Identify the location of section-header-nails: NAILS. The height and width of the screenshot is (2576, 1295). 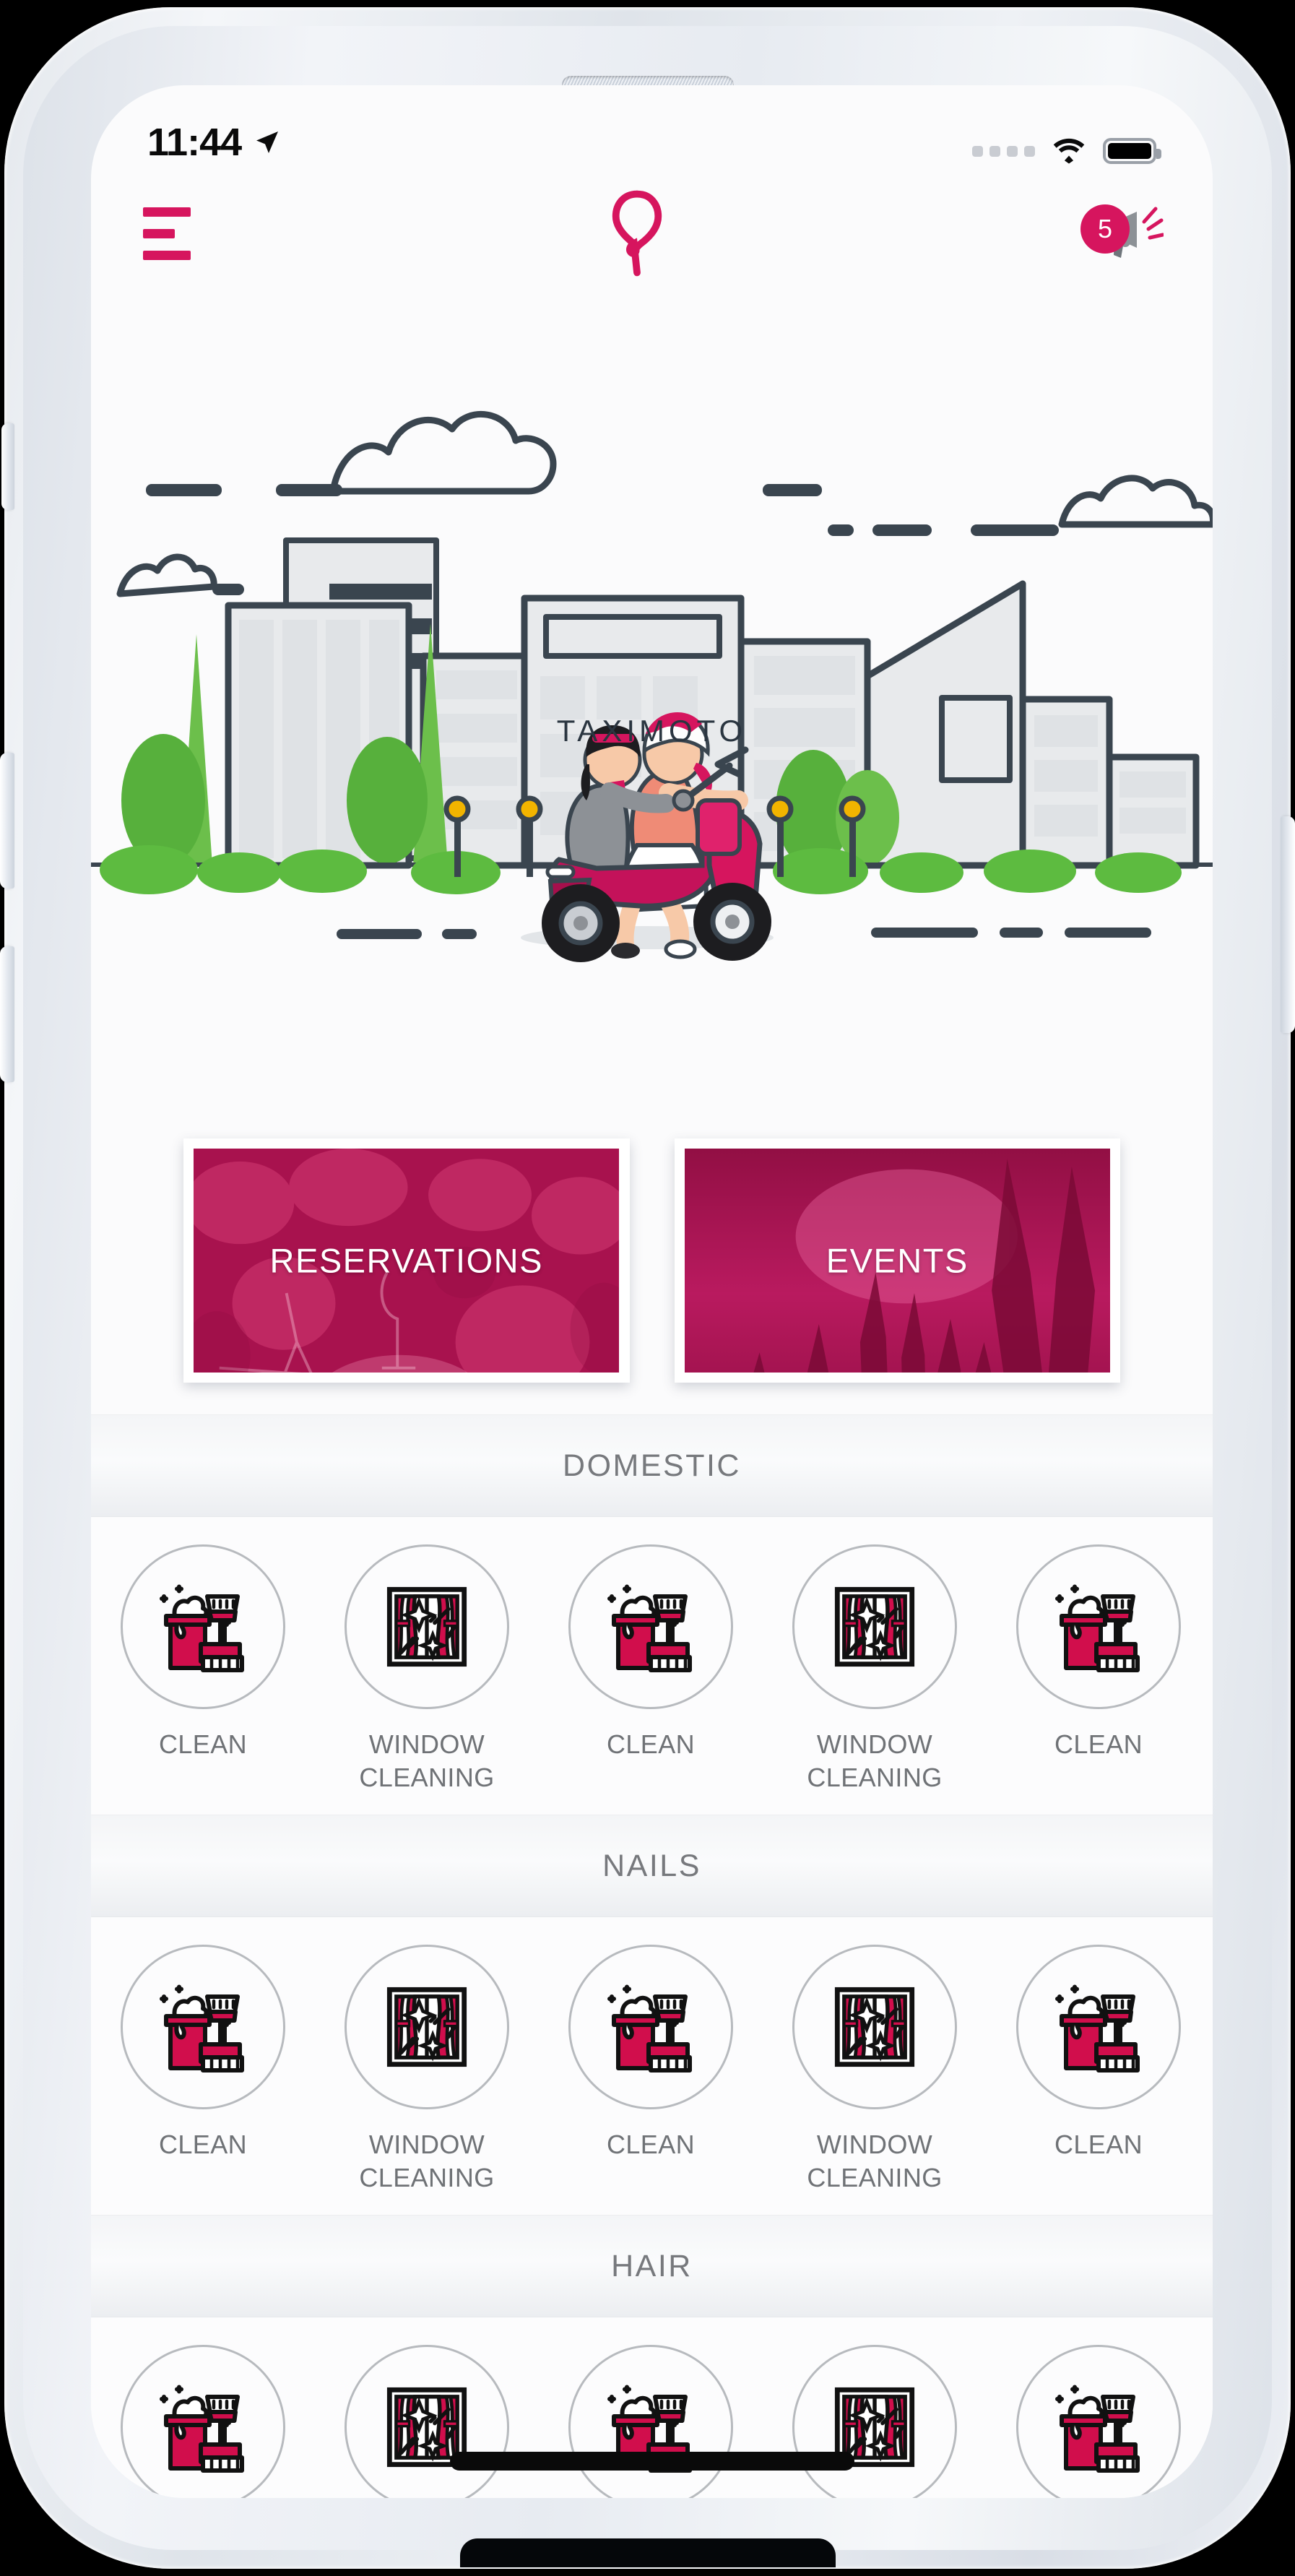
(652, 1866).